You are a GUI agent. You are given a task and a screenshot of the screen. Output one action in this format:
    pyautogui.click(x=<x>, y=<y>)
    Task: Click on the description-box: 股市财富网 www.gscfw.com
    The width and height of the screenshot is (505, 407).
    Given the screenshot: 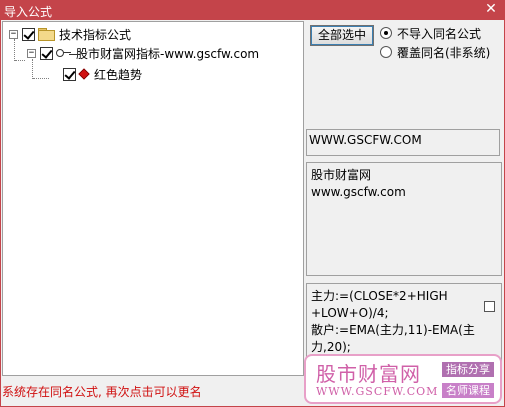 What is the action you would take?
    pyautogui.click(x=404, y=219)
    